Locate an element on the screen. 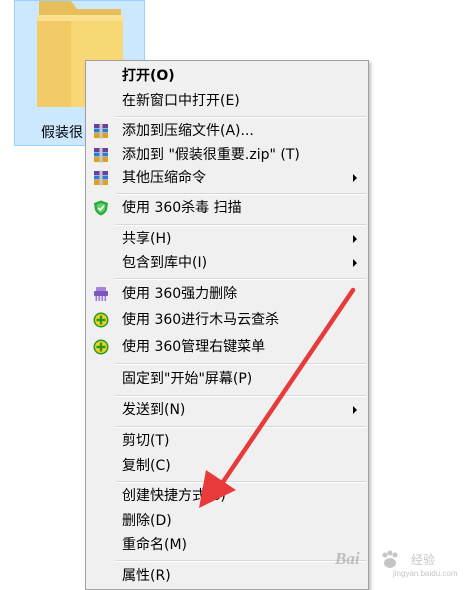 Image resolution: width=470 pixels, height=590 pixels. menu-item-label: 使用 360杀毒 扫描 is located at coordinates (182, 208).